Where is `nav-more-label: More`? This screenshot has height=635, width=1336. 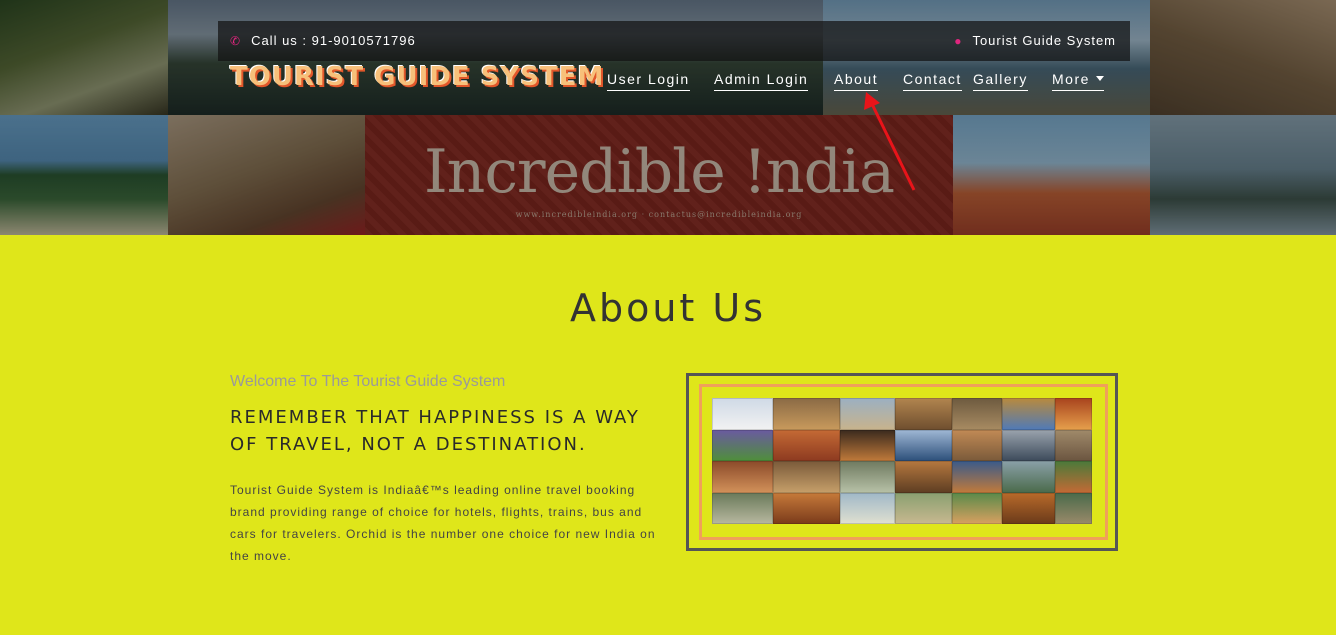
nav-more-label: More is located at coordinates (1071, 79).